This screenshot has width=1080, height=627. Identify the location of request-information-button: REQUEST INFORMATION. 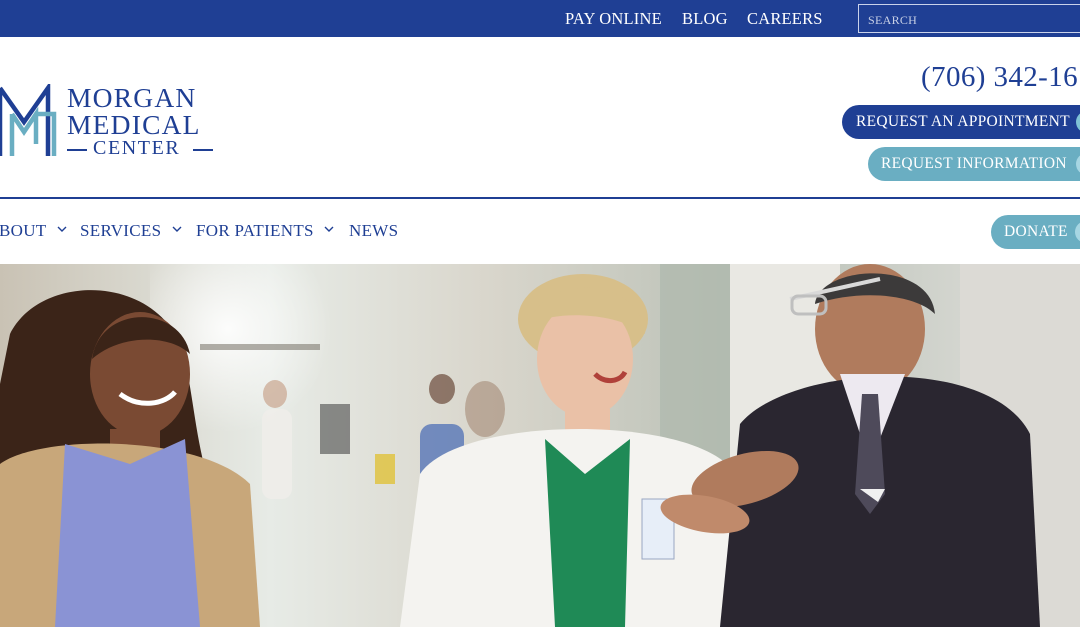
(974, 164).